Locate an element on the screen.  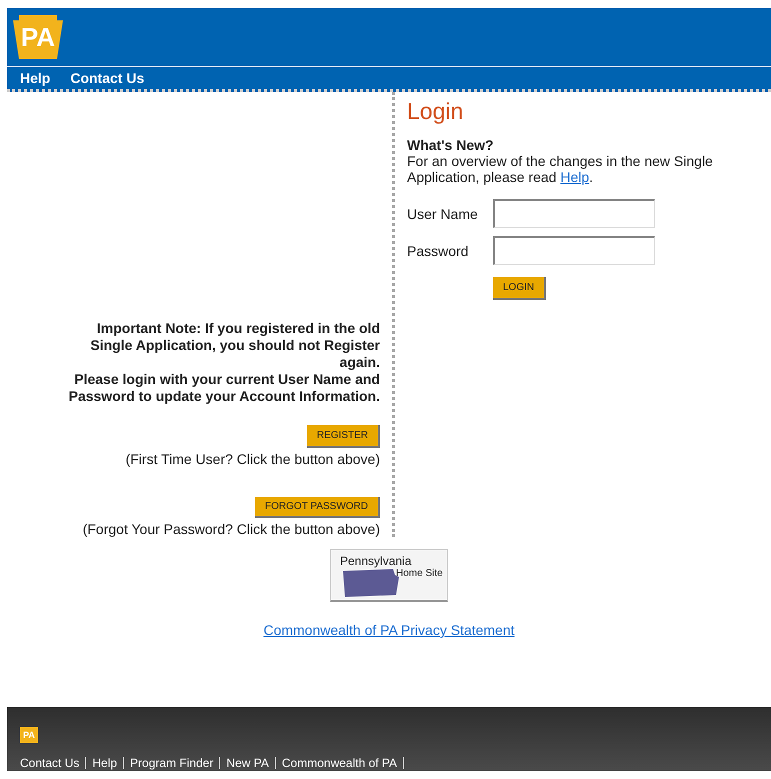
login-title: Login is located at coordinates (435, 111).